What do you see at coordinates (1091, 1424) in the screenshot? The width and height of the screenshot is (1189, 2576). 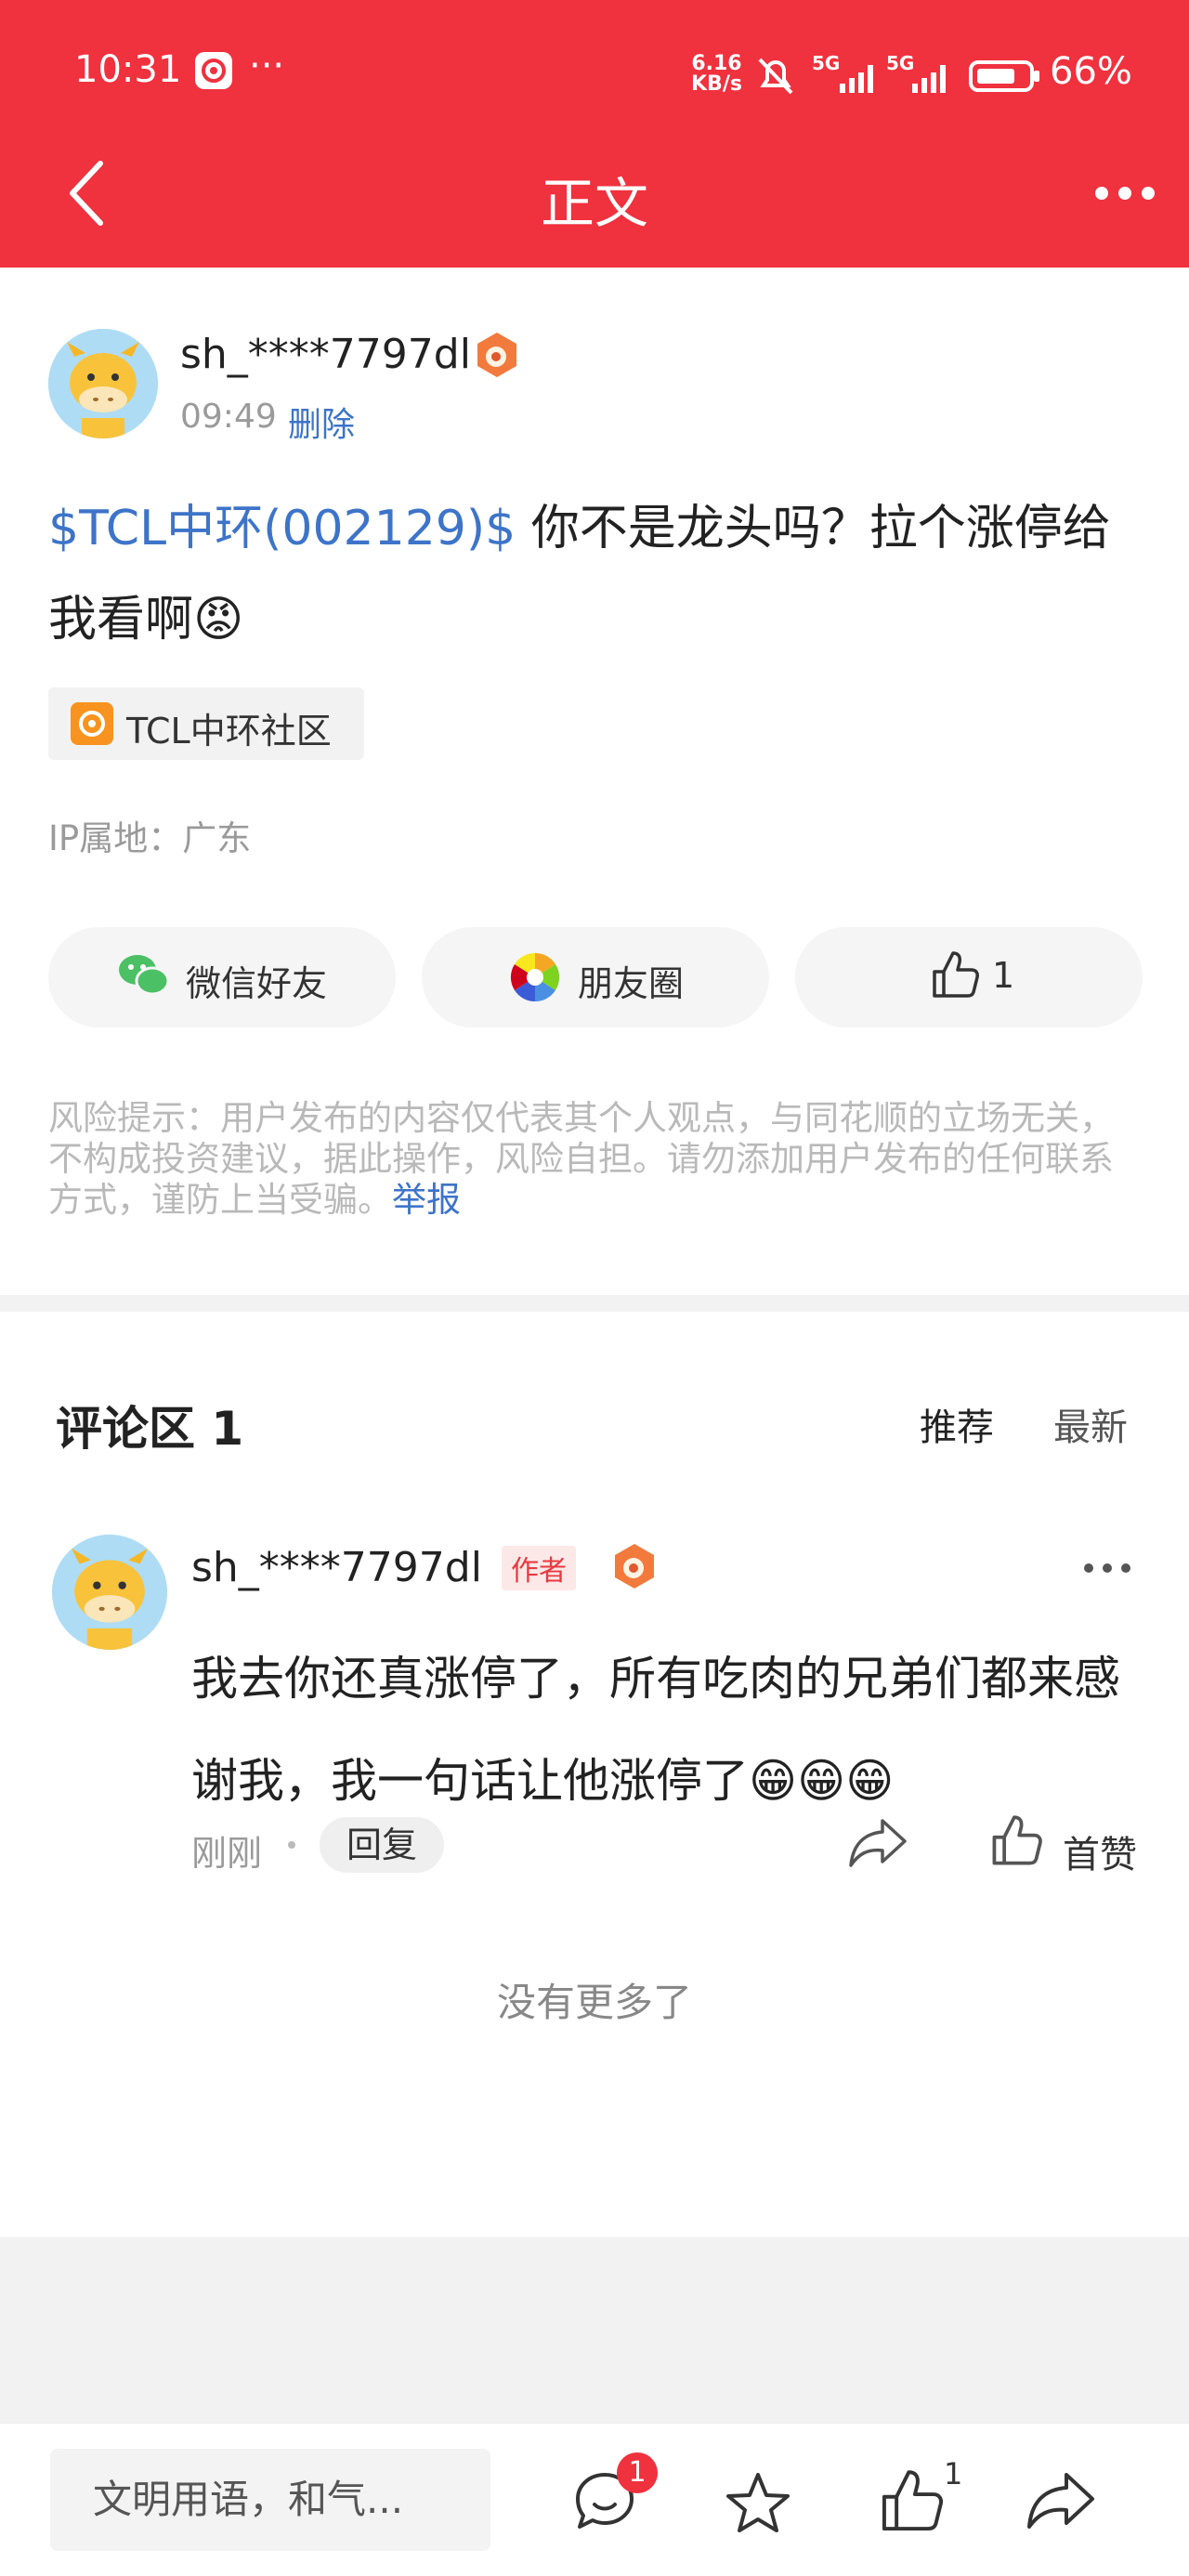 I see `sort-latest-tab: 最新` at bounding box center [1091, 1424].